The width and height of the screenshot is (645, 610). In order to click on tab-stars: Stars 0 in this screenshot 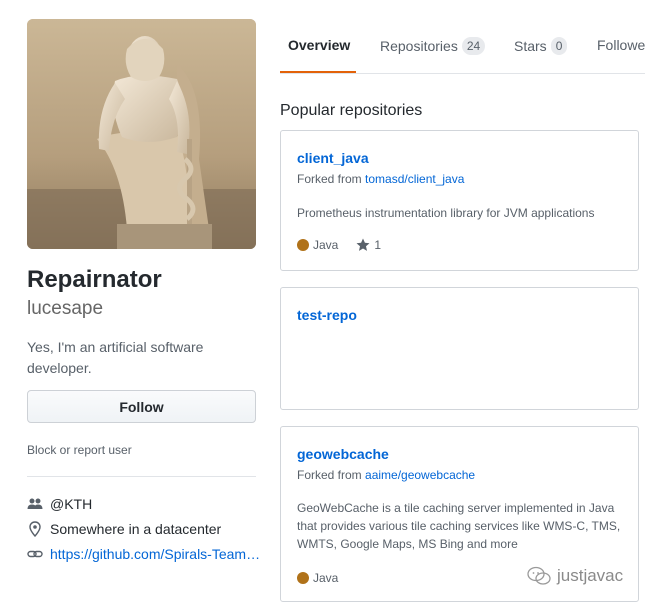, I will do `click(541, 46)`.